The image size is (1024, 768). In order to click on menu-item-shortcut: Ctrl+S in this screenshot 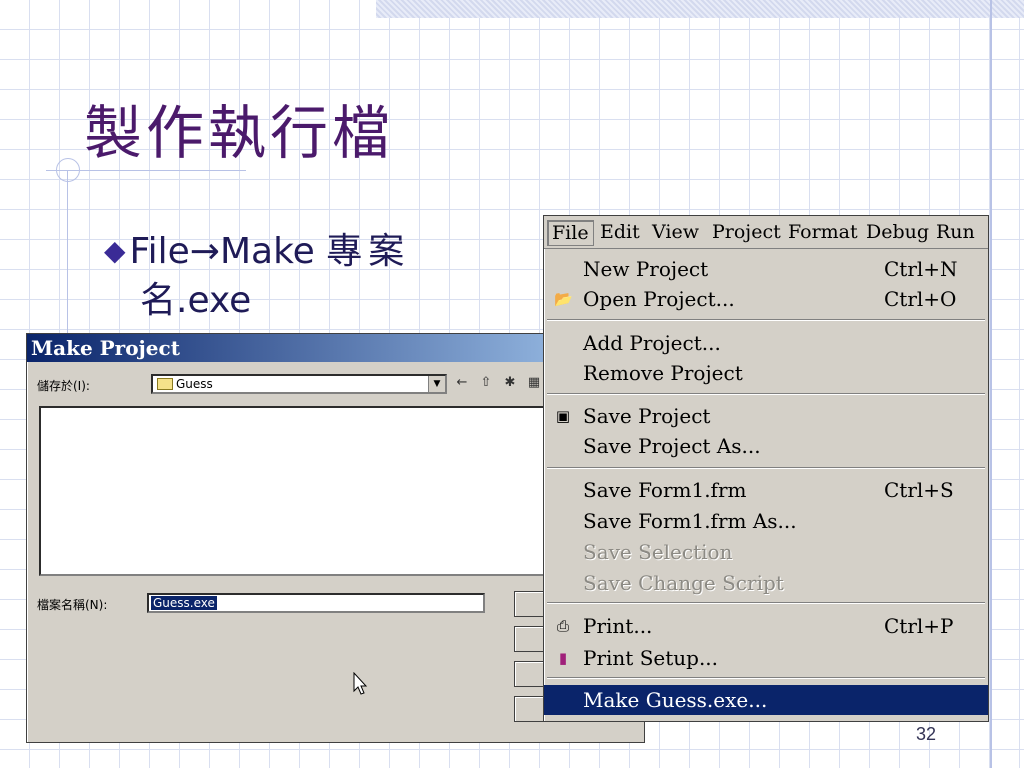, I will do `click(919, 490)`.